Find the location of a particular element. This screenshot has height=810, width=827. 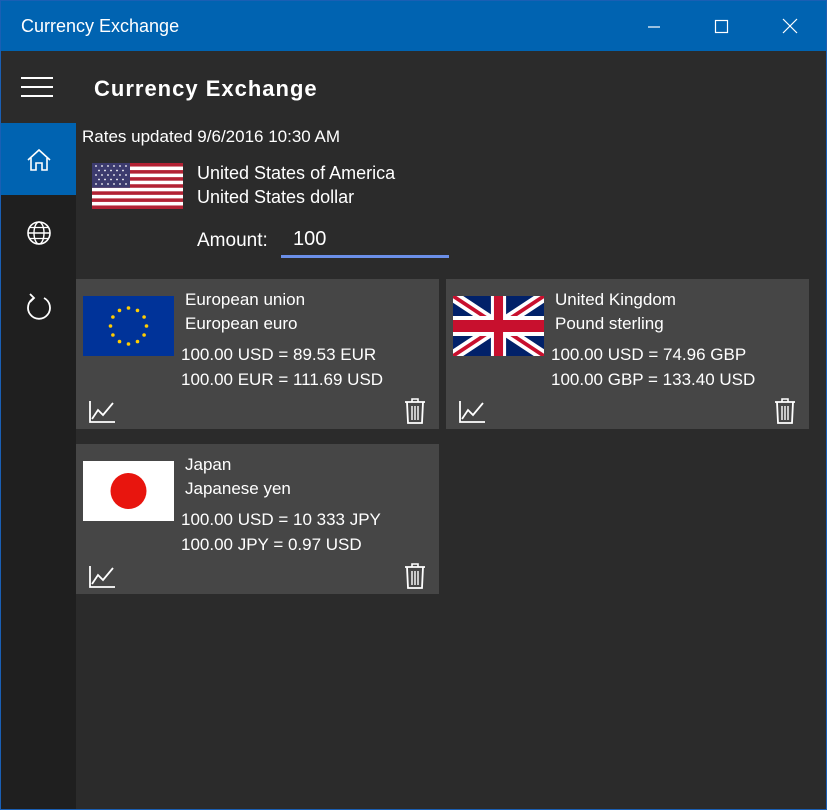

card-rate-forward: 100.00 USD = 89.53 EUR is located at coordinates (279, 354).